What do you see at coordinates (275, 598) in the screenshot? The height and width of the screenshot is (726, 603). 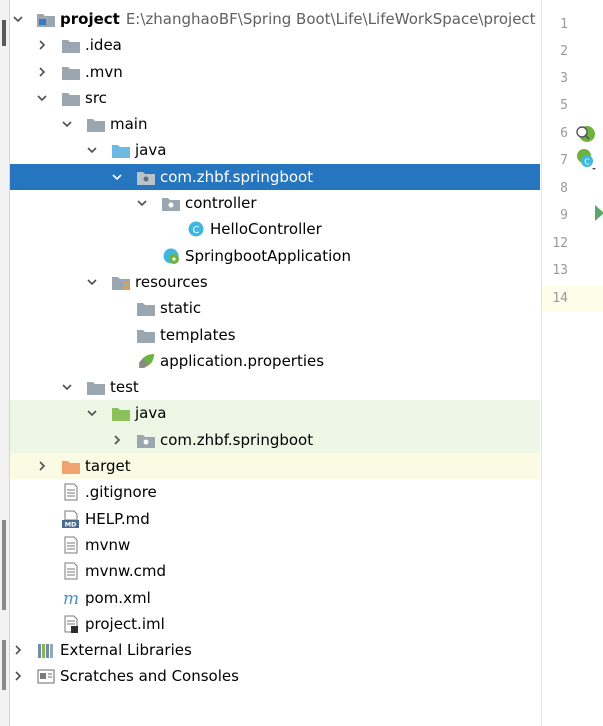 I see `tree-row-pom-xml: m pom.xml` at bounding box center [275, 598].